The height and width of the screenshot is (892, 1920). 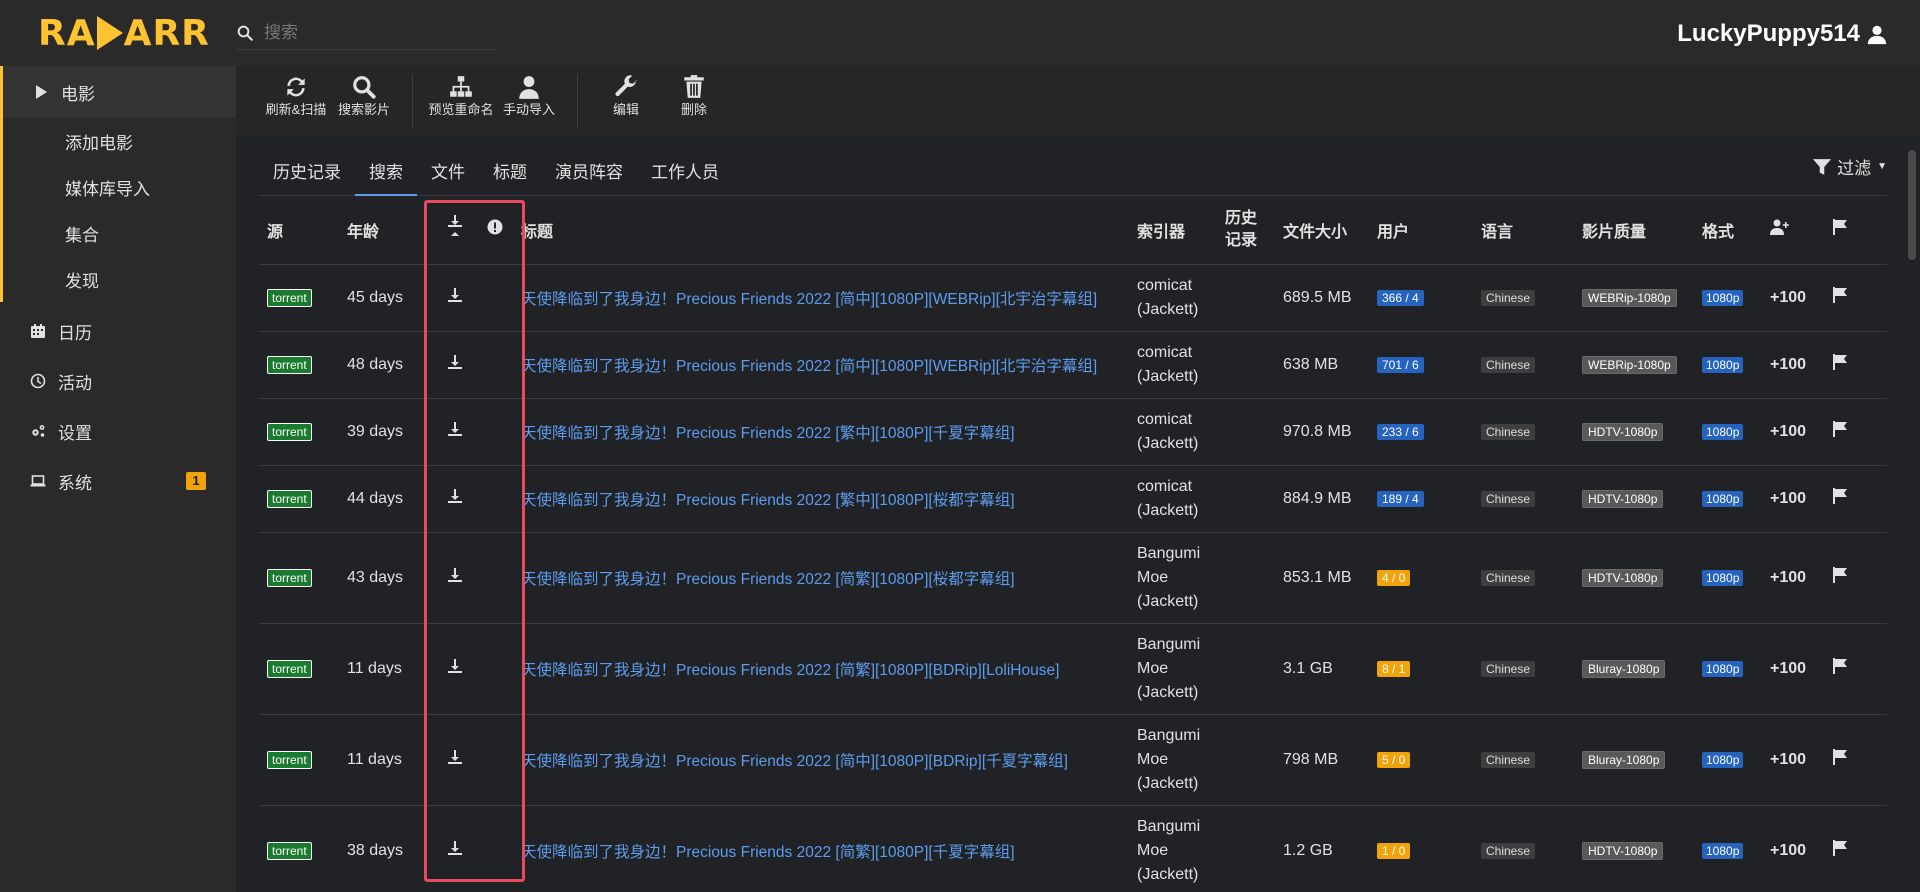 What do you see at coordinates (307, 172) in the screenshot?
I see `tab-history: 历史记录` at bounding box center [307, 172].